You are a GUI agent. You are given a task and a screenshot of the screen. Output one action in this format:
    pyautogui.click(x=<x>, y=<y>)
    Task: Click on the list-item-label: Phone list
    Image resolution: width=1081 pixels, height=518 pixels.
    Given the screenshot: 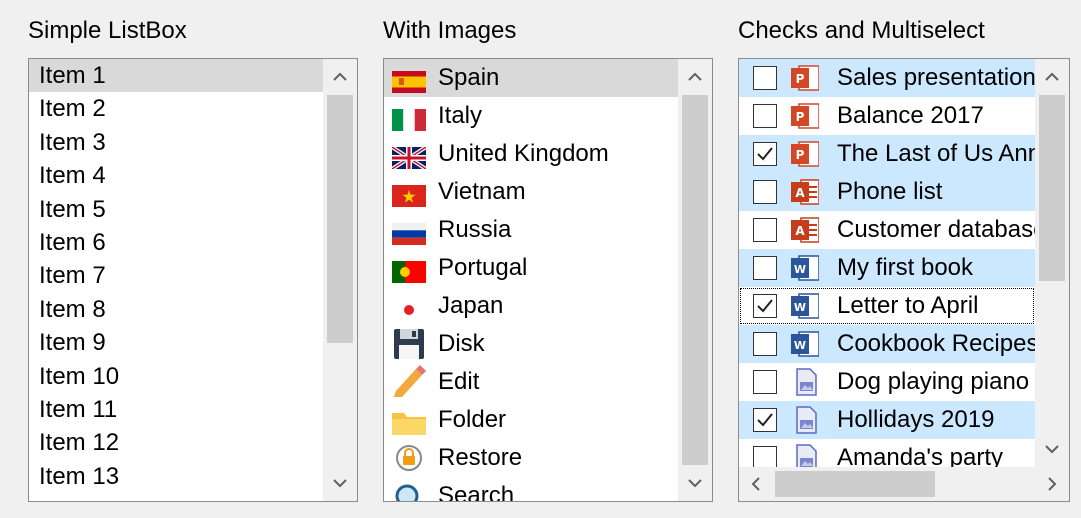 What is the action you would take?
    pyautogui.click(x=890, y=191)
    